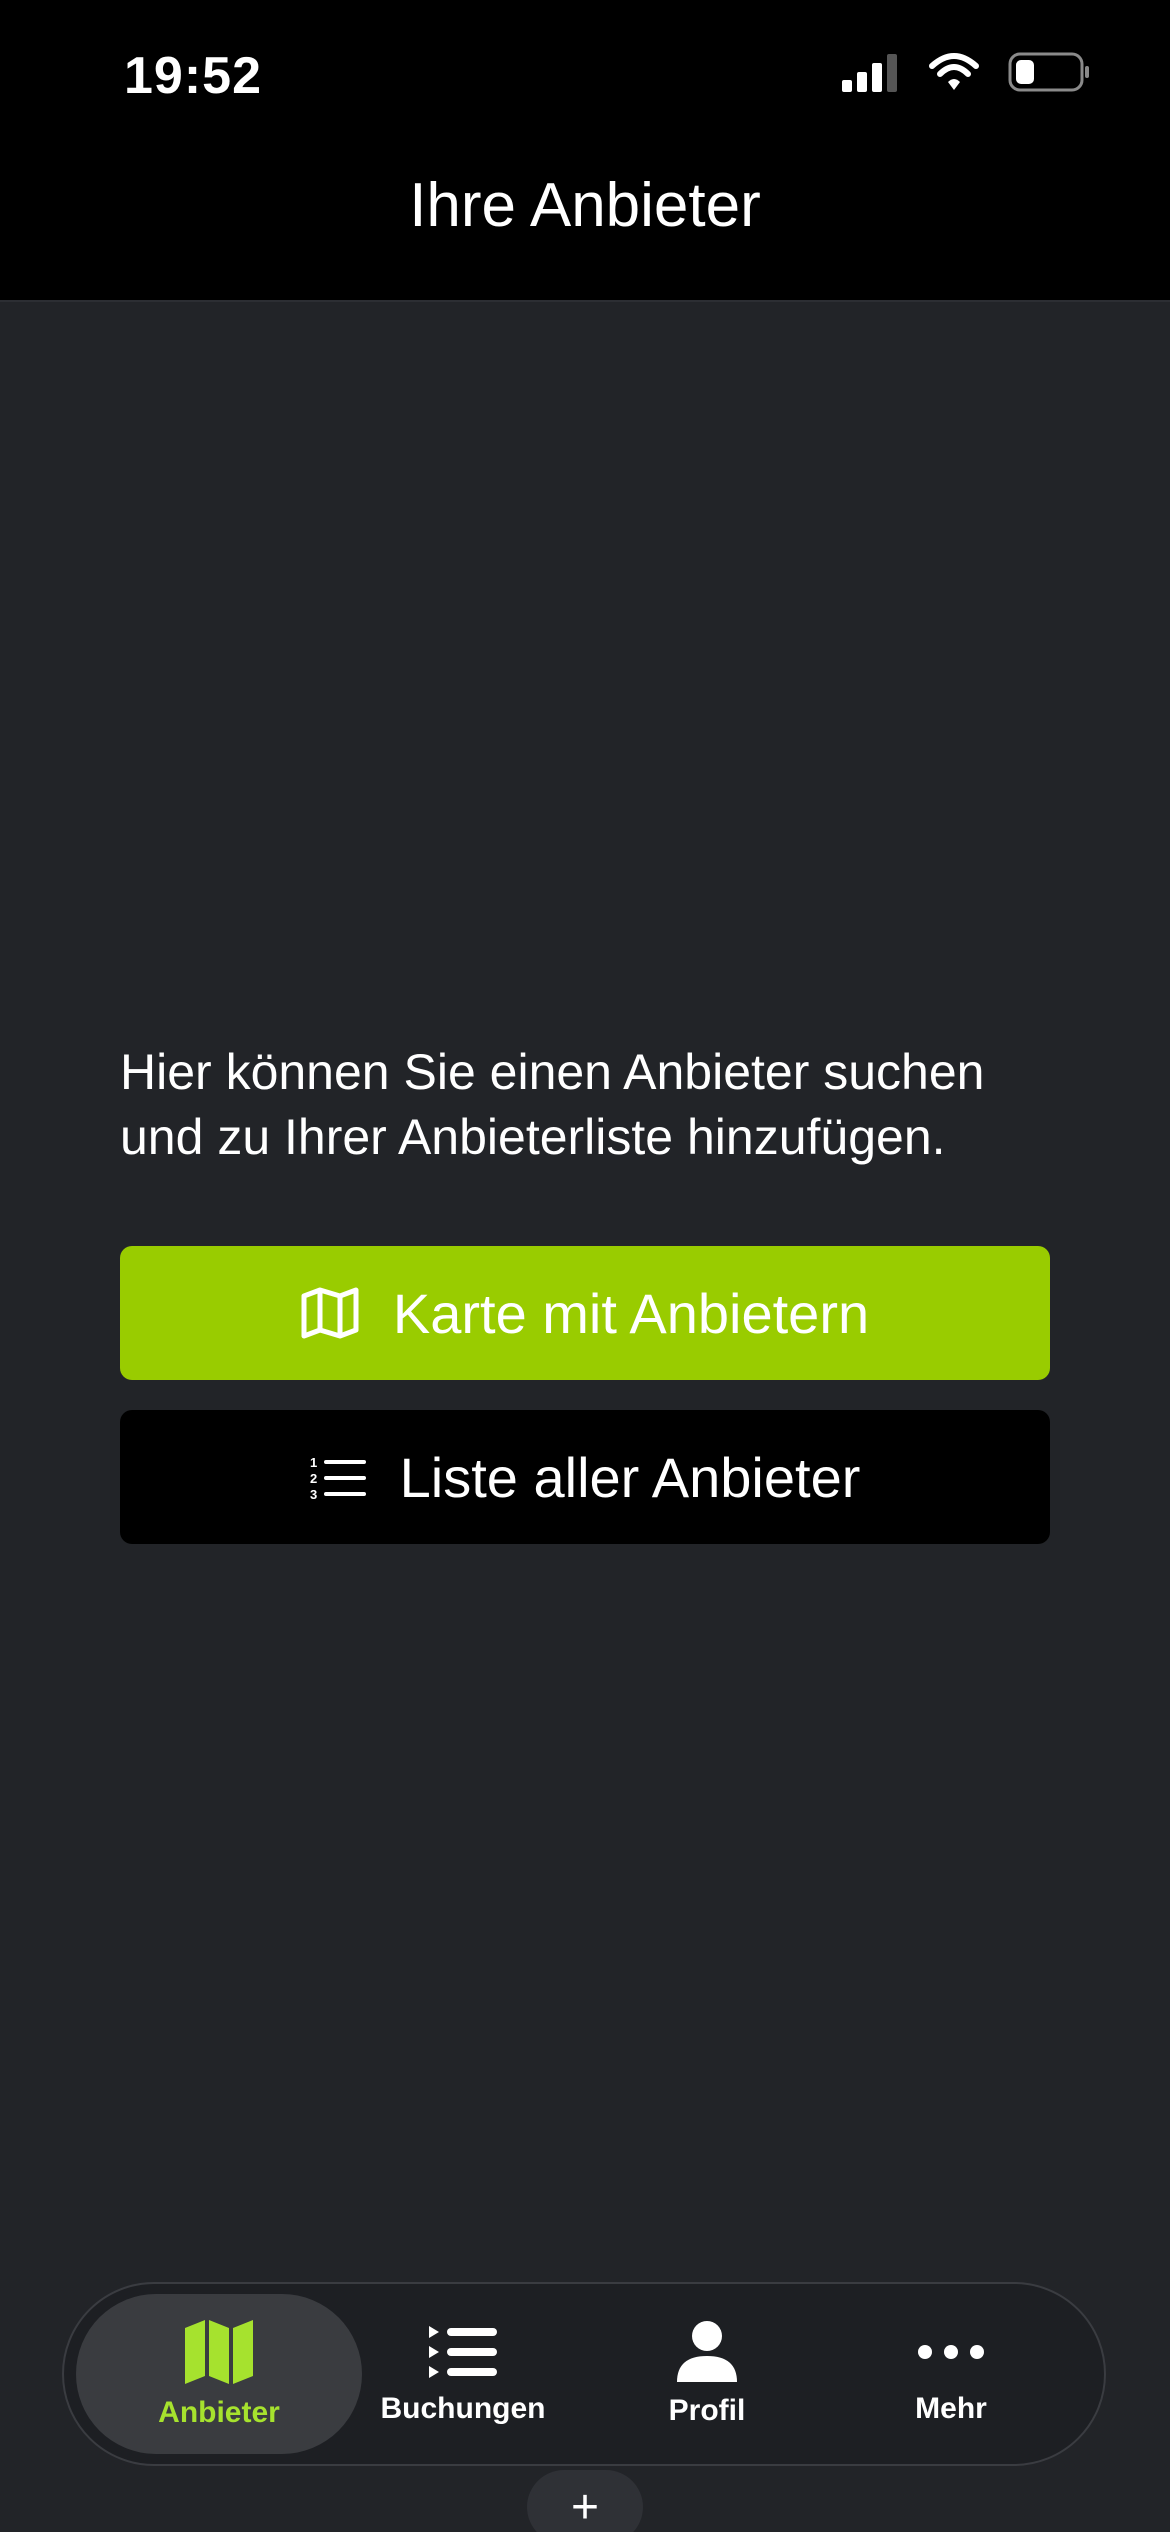 The image size is (1170, 2532). What do you see at coordinates (707, 2351) in the screenshot?
I see `person-icon` at bounding box center [707, 2351].